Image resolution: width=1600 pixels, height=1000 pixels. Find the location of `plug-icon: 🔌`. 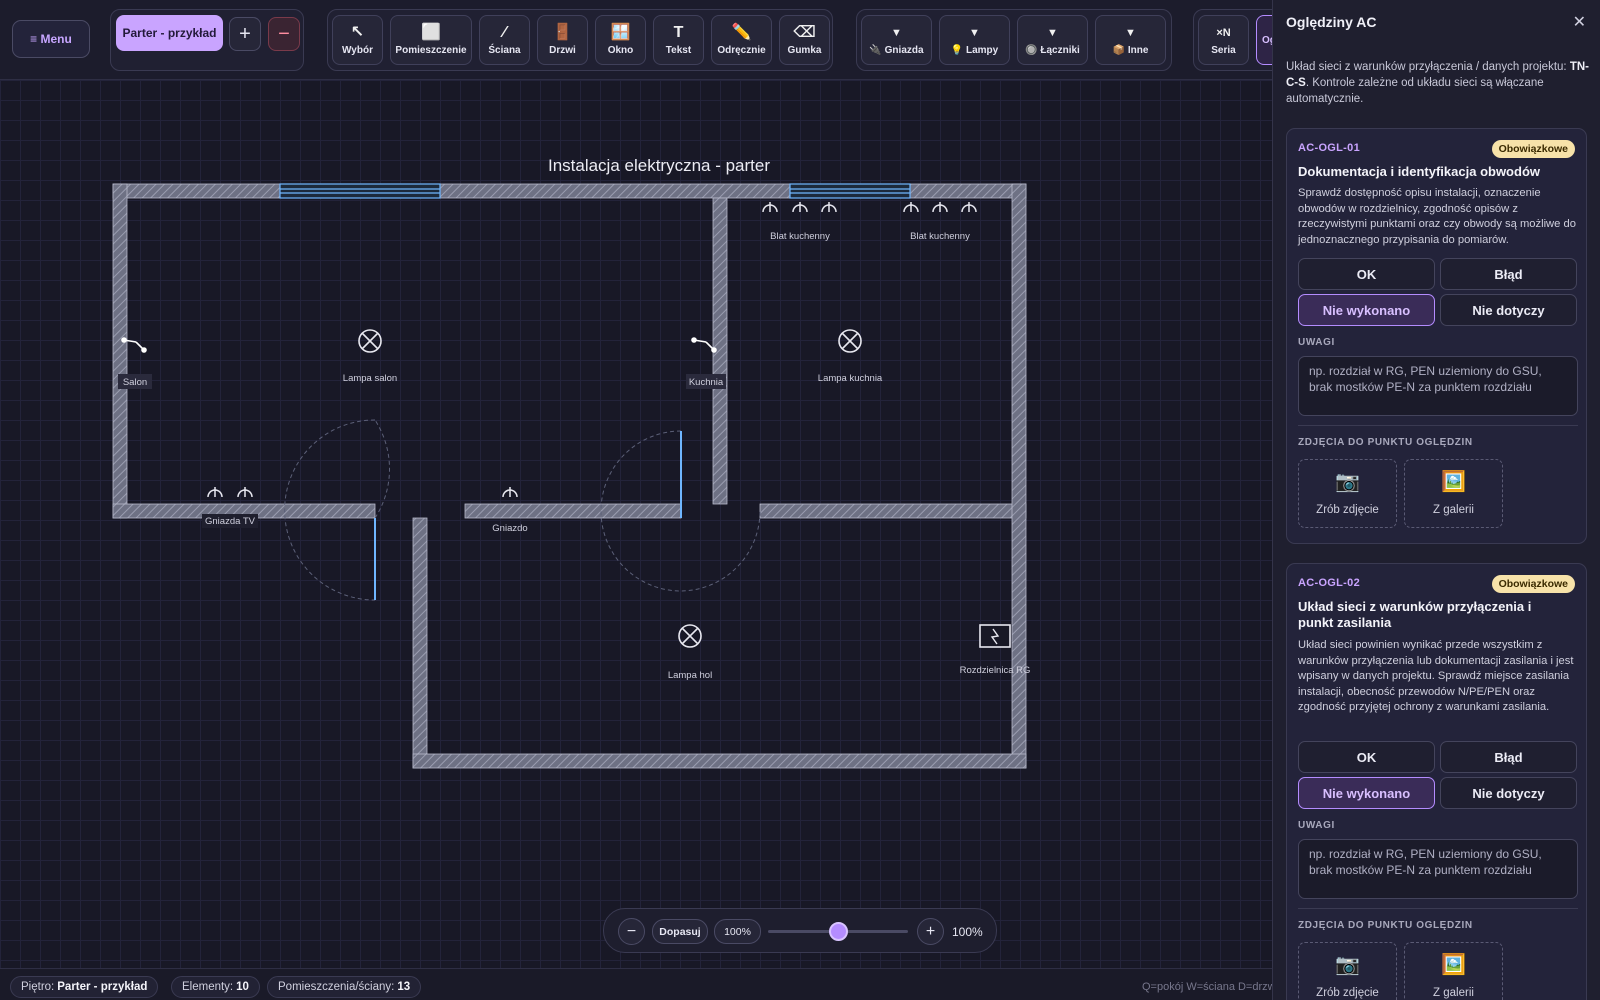

plug-icon: 🔌 is located at coordinates (875, 50).